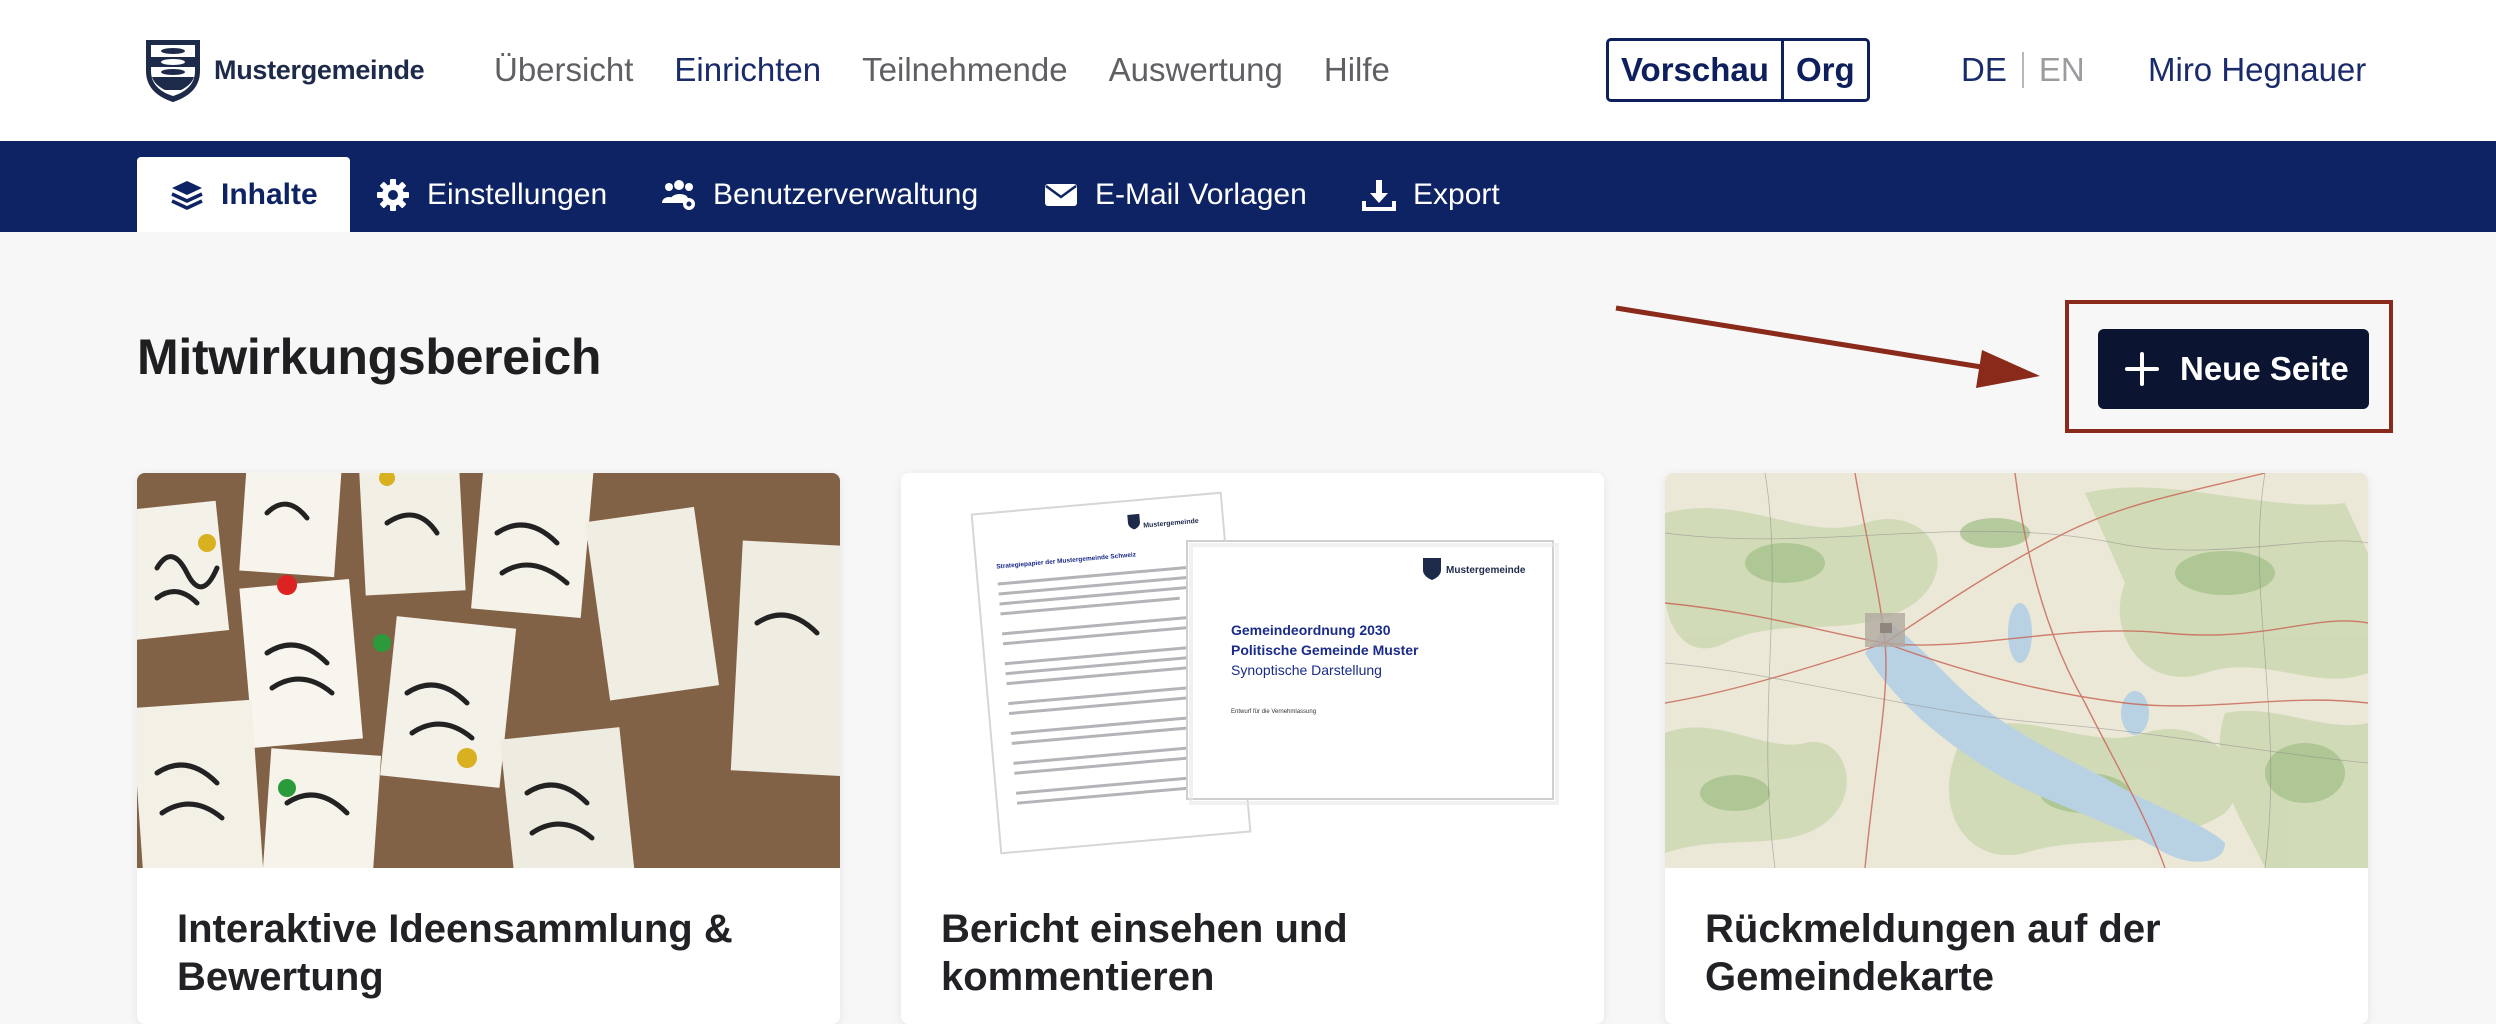 The width and height of the screenshot is (2496, 1024). I want to click on nav-uebersicht: Übersicht, so click(563, 70).